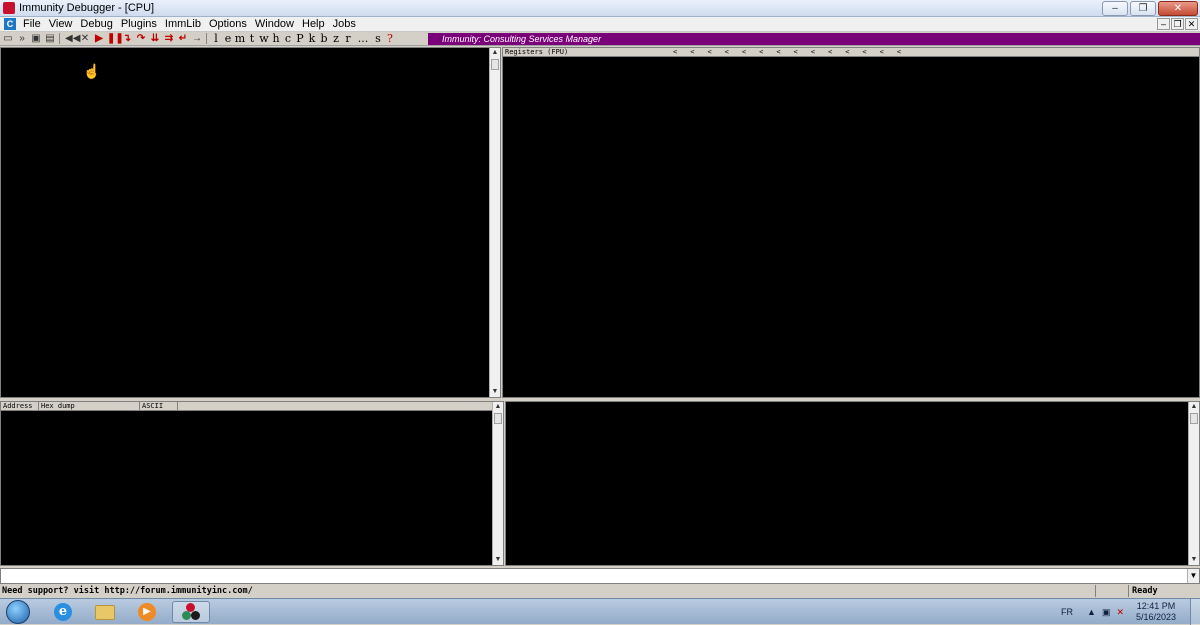  I want to click on network-icon: ▣, so click(1106, 612).